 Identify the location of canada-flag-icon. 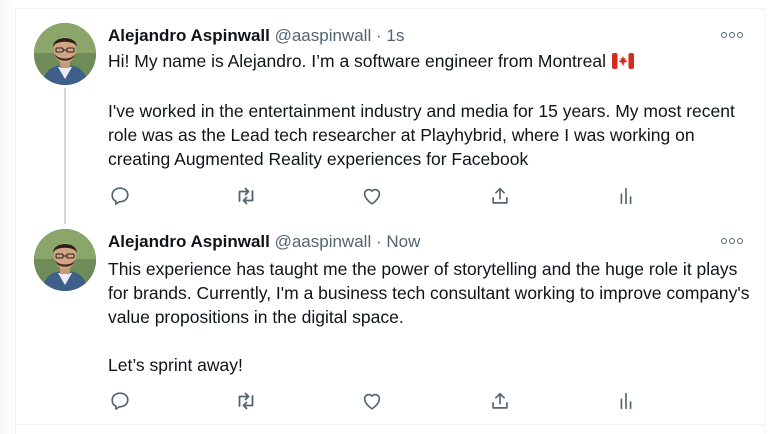
(622, 63).